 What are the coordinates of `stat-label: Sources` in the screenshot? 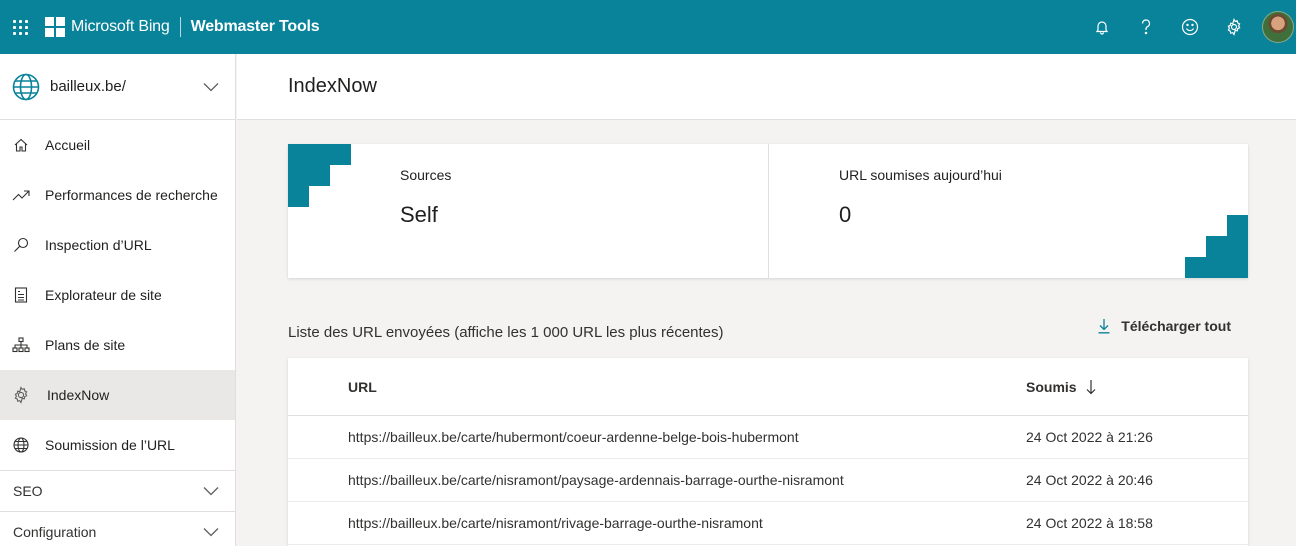 It's located at (426, 175).